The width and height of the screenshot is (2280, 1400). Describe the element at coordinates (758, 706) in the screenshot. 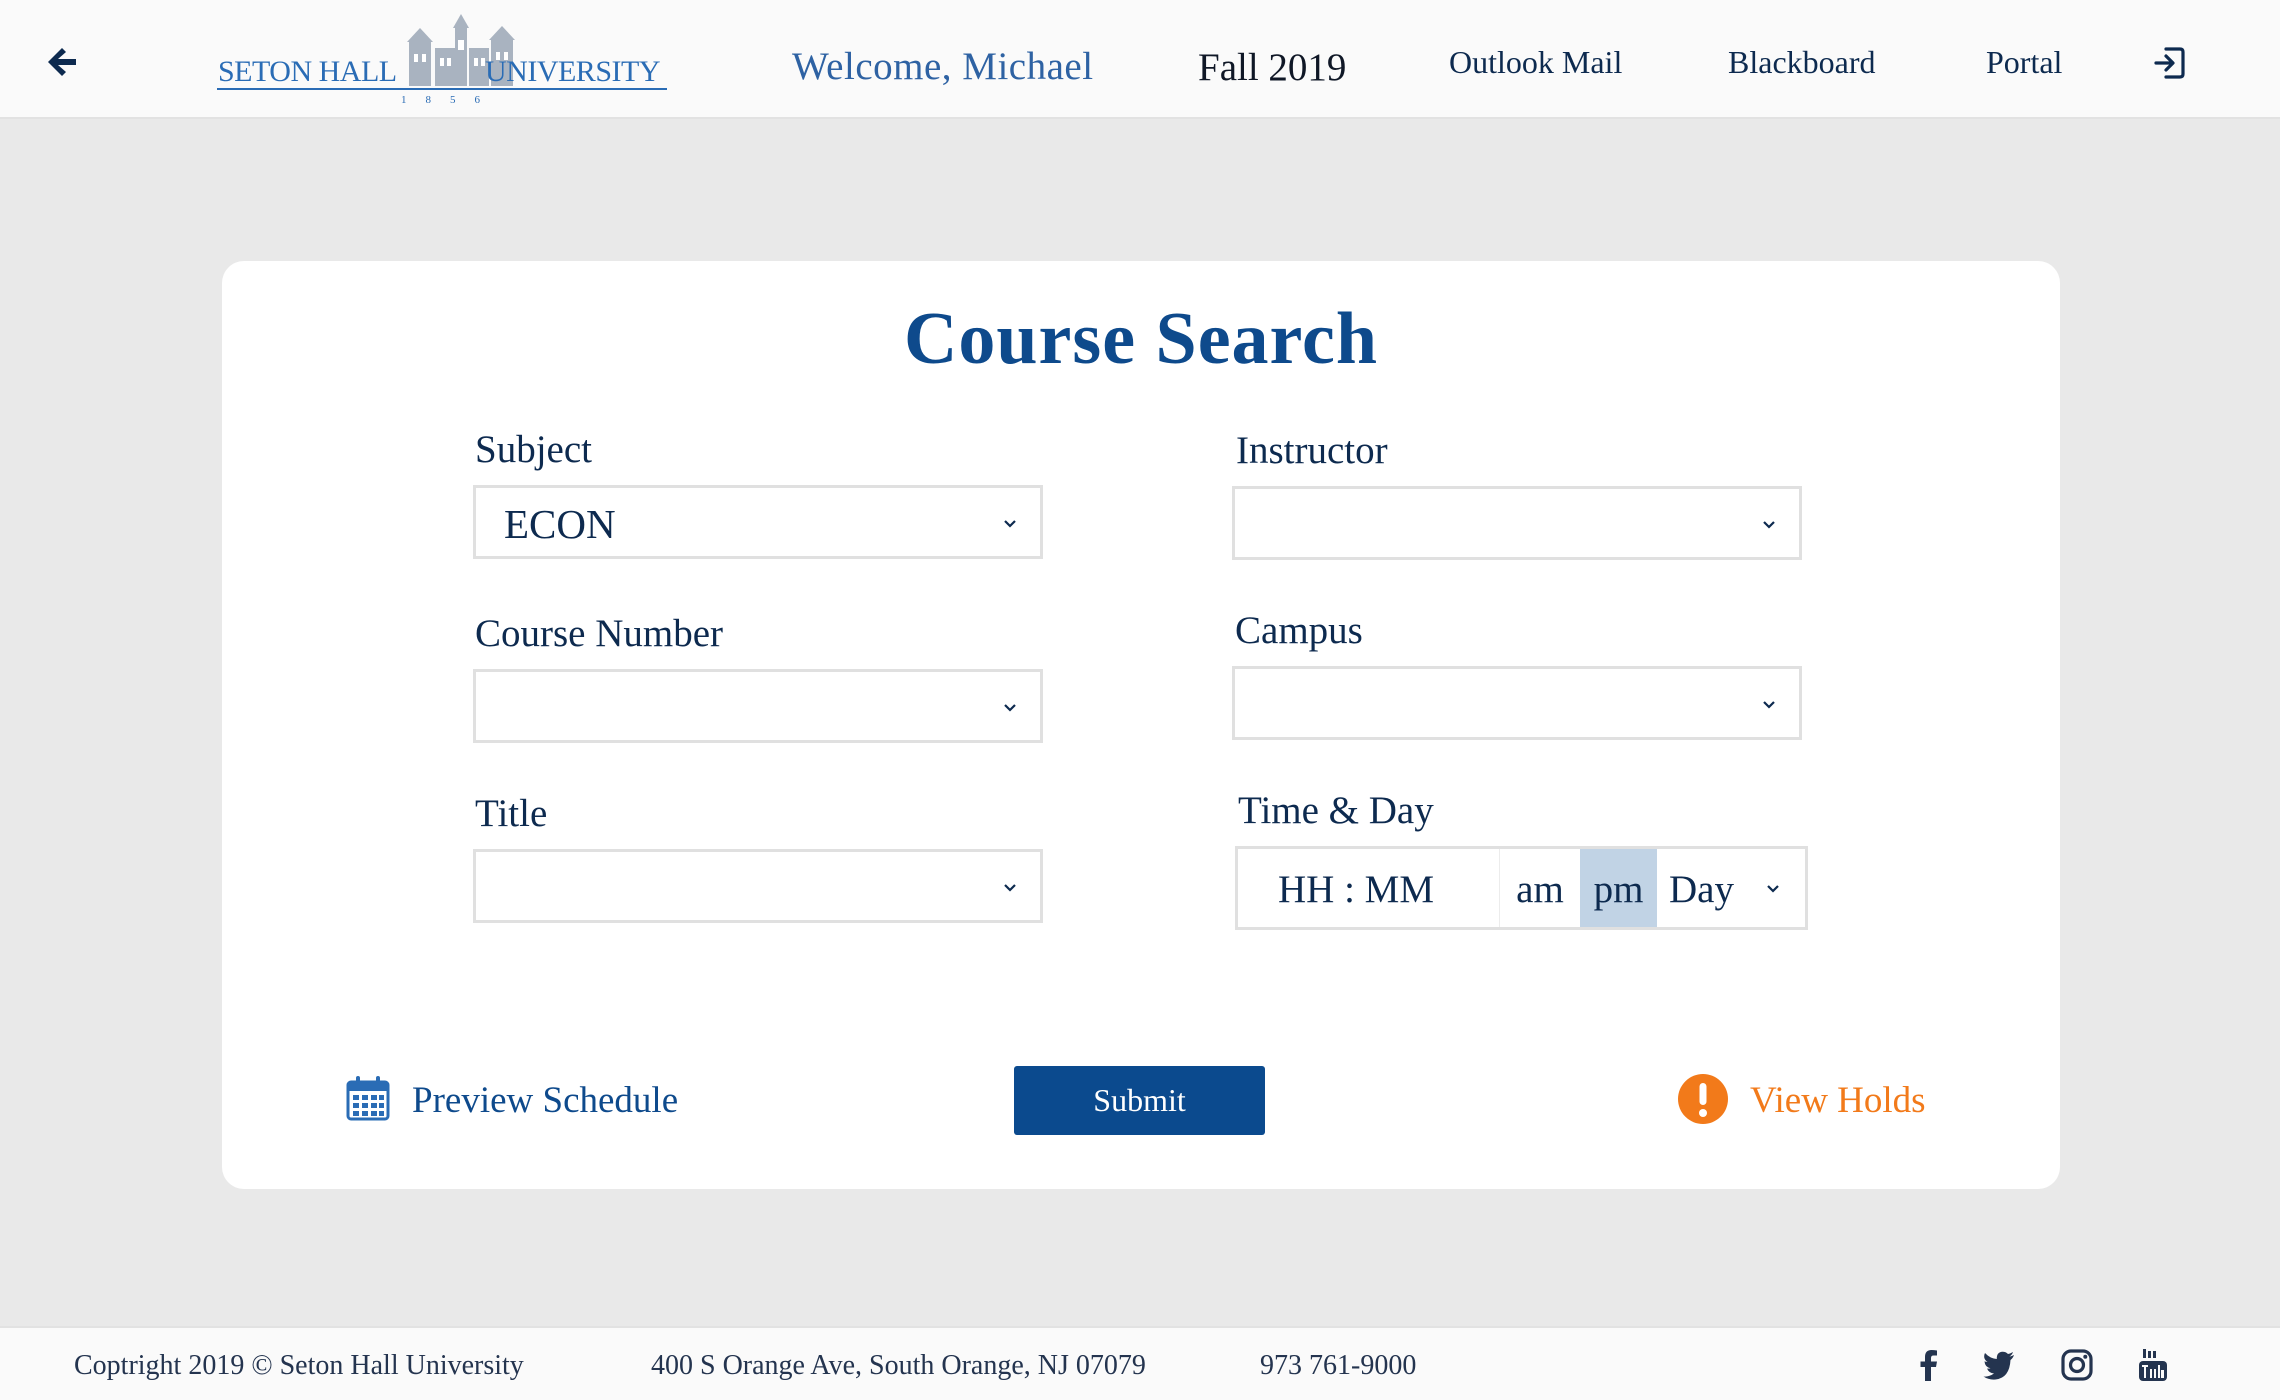

I see `course-number-select` at that location.